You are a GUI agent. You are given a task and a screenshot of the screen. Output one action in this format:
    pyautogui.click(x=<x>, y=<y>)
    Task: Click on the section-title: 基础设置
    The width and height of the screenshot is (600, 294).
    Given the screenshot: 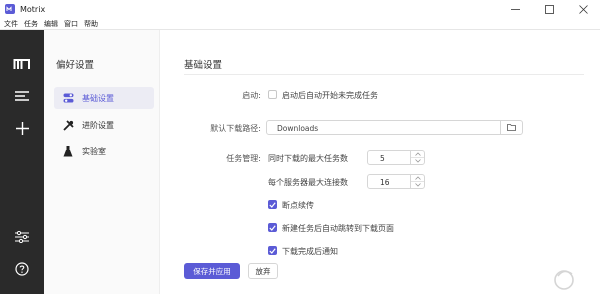 What is the action you would take?
    pyautogui.click(x=203, y=65)
    